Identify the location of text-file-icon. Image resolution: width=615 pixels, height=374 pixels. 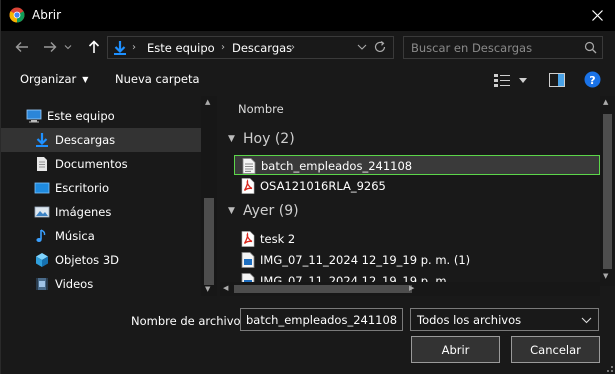
(249, 166).